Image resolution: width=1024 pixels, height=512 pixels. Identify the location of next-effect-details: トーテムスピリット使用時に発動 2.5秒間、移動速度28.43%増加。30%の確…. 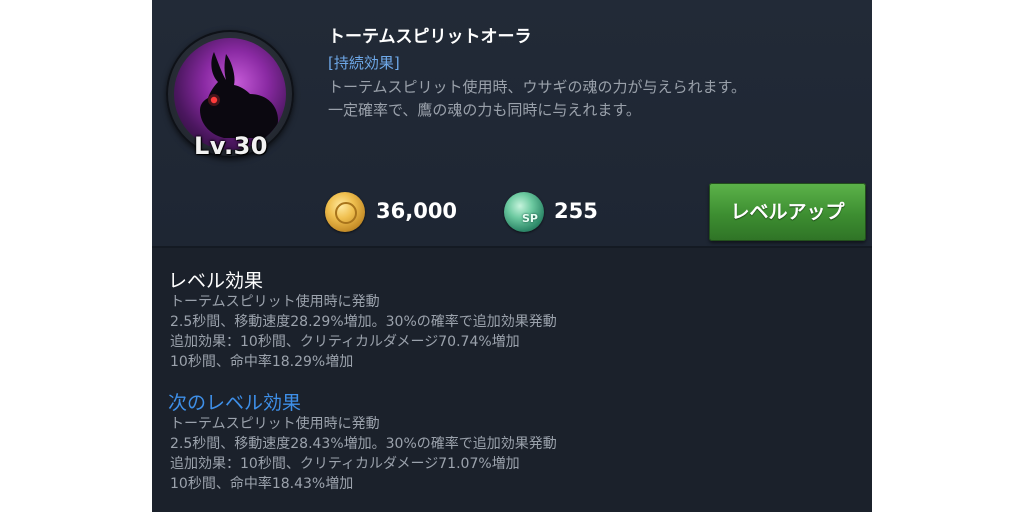
(515, 454).